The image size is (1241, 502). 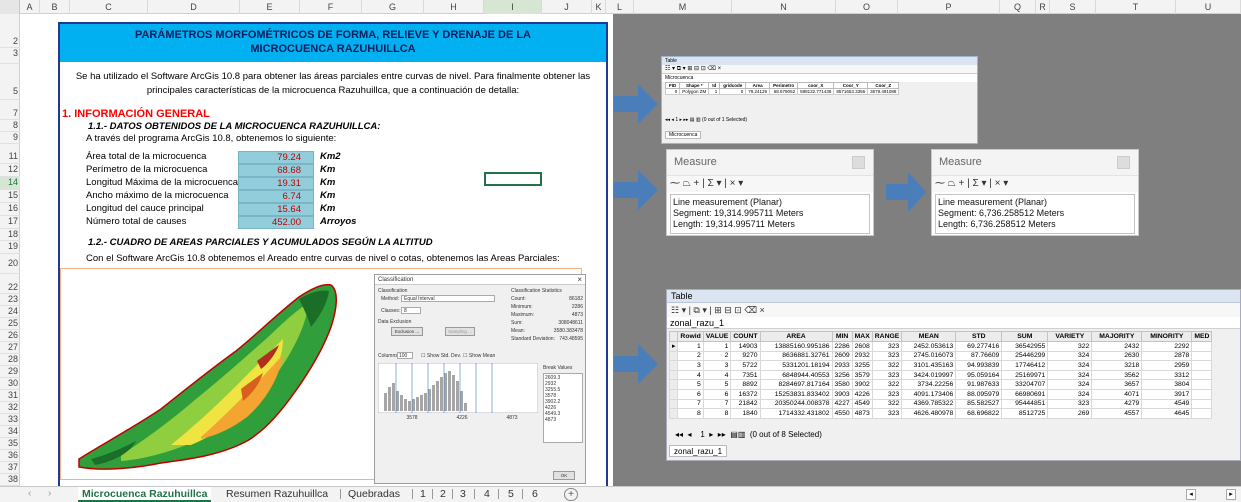 I want to click on table-cell: 2432, so click(x=1117, y=346).